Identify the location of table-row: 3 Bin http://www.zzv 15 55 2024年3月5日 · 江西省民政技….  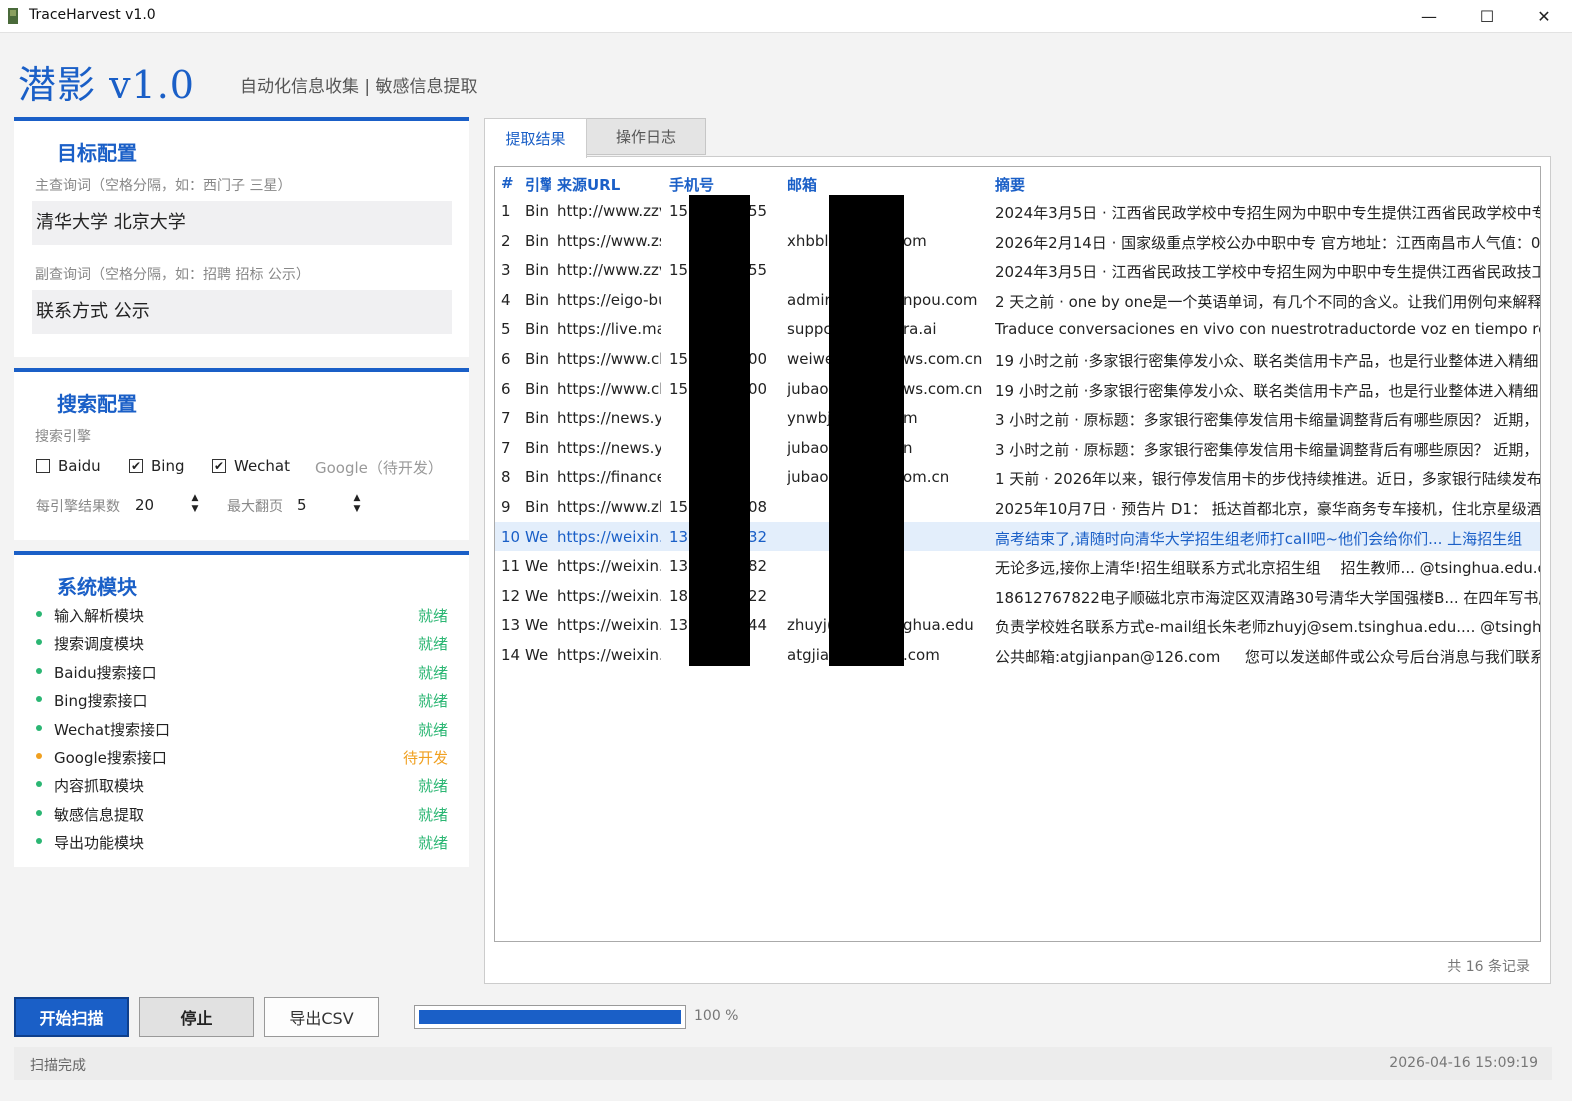
(1017, 270).